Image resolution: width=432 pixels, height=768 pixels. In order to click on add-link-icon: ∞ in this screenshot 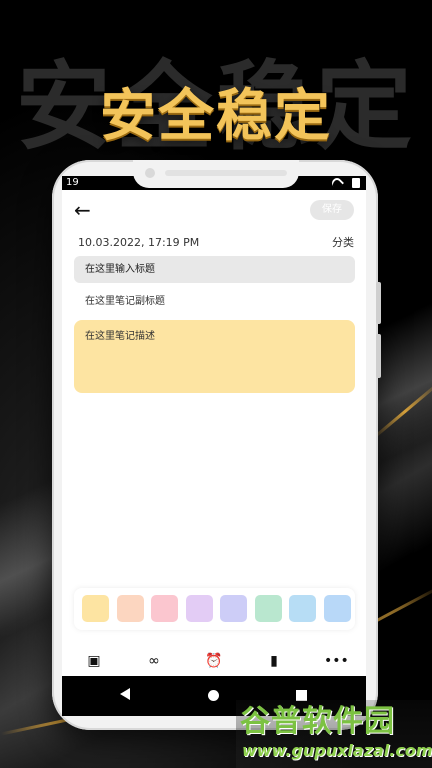, I will do `click(154, 661)`.